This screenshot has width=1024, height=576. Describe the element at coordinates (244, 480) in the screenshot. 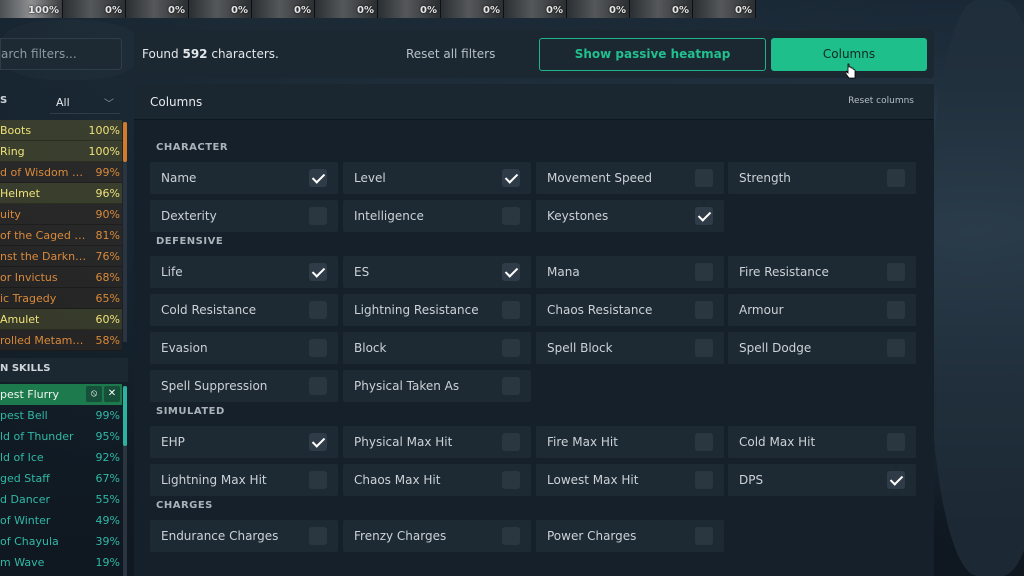

I see `column-option: Lightning Max Hit` at that location.